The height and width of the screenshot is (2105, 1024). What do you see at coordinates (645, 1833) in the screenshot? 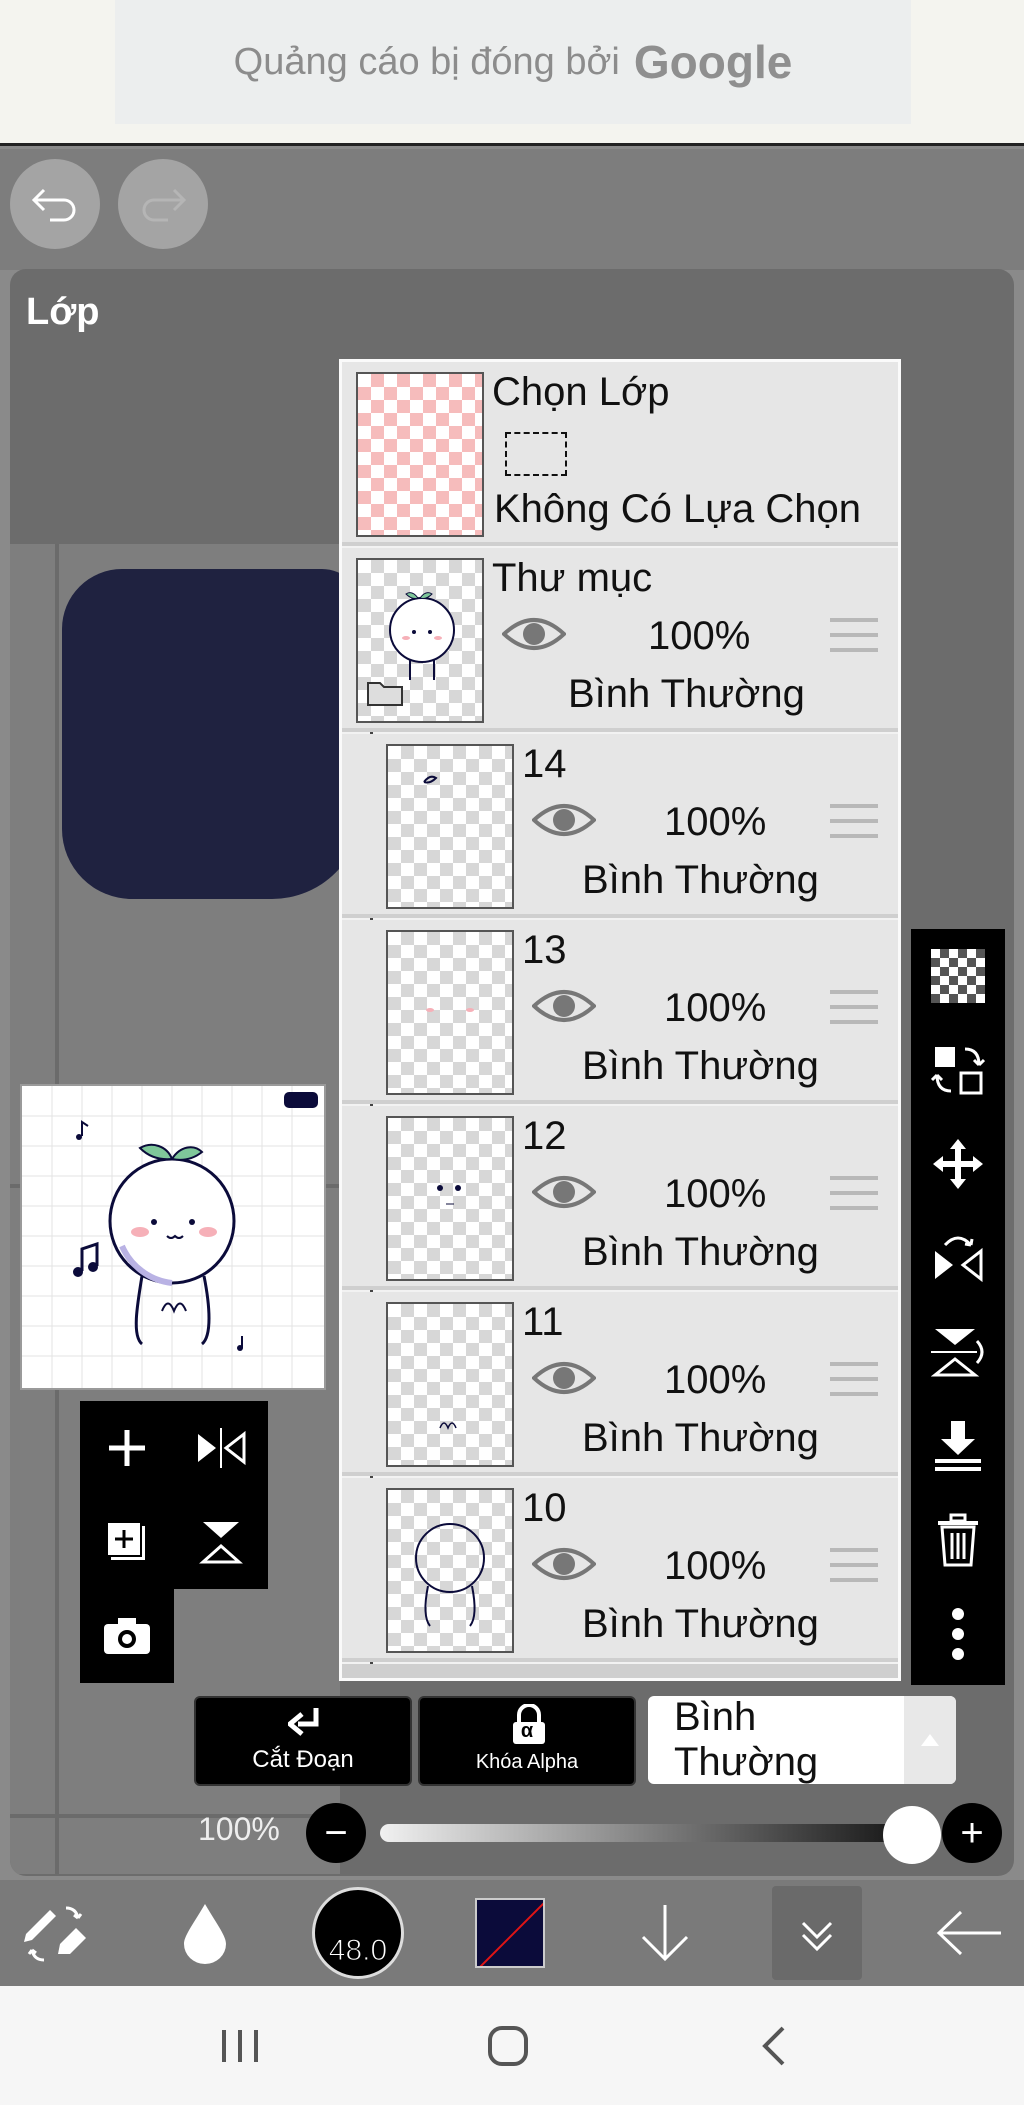
I see `opacity-slider-track` at bounding box center [645, 1833].